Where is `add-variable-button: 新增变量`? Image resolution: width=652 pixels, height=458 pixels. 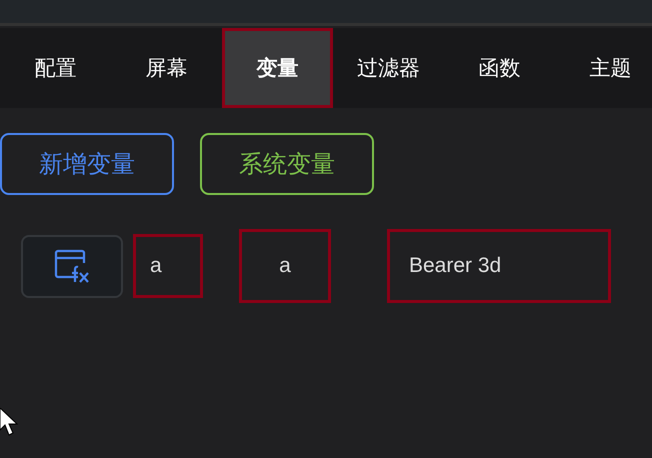 add-variable-button: 新增变量 is located at coordinates (87, 164).